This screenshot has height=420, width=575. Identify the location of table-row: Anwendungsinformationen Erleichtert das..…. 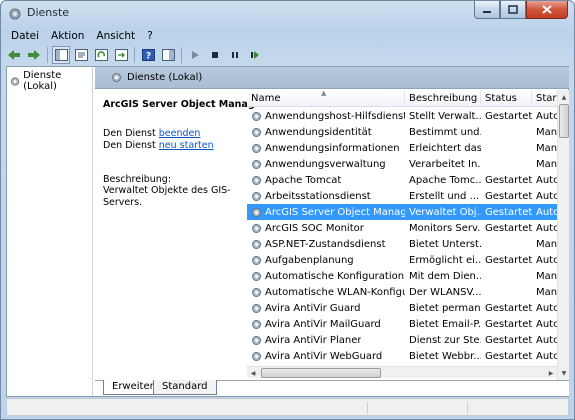
(402, 148).